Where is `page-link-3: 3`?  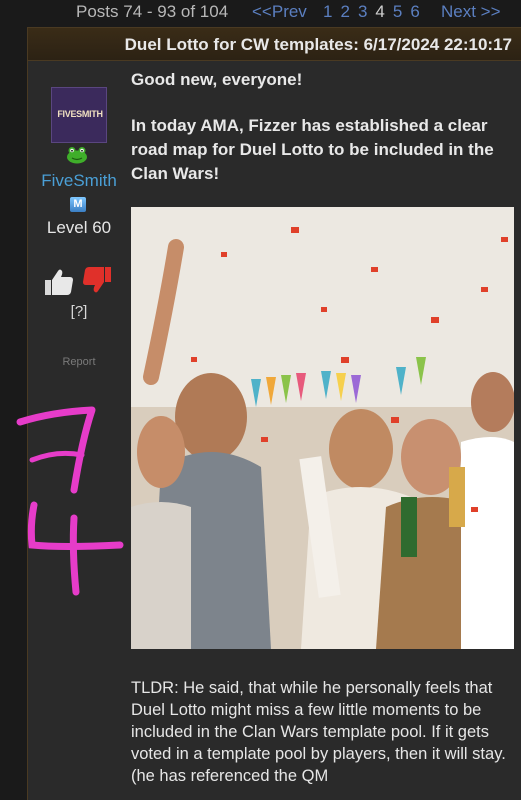 page-link-3: 3 is located at coordinates (362, 11).